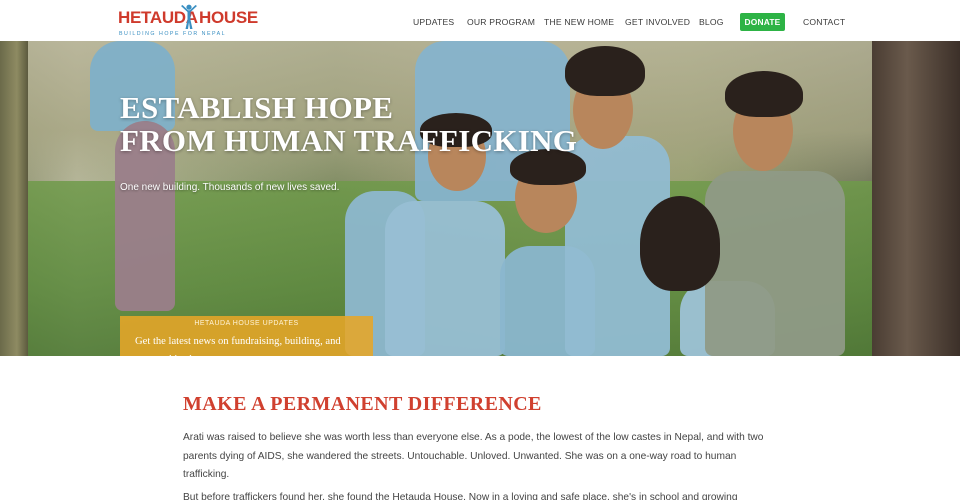 The image size is (960, 500). What do you see at coordinates (433, 22) in the screenshot?
I see `nav-updates: UPDATES` at bounding box center [433, 22].